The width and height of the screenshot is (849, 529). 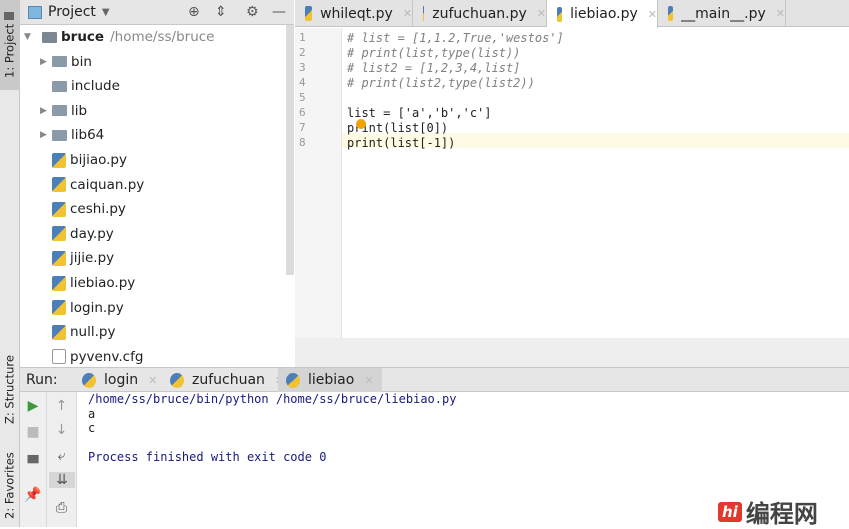 I want to click on stop-icon: ■, so click(x=33, y=432).